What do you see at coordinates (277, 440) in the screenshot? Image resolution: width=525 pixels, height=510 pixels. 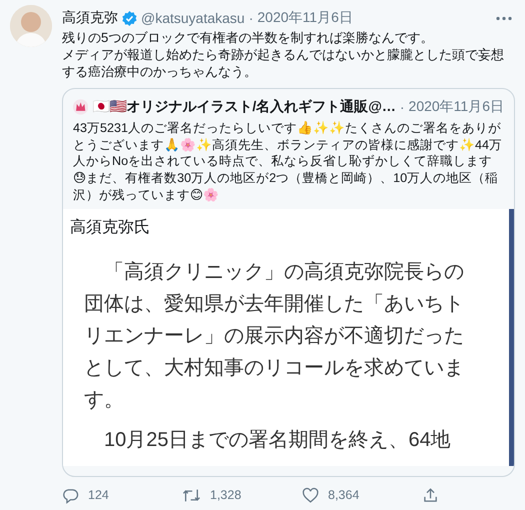 I see `article-paragraph: 10月25日までの署名期間を終え、64地` at bounding box center [277, 440].